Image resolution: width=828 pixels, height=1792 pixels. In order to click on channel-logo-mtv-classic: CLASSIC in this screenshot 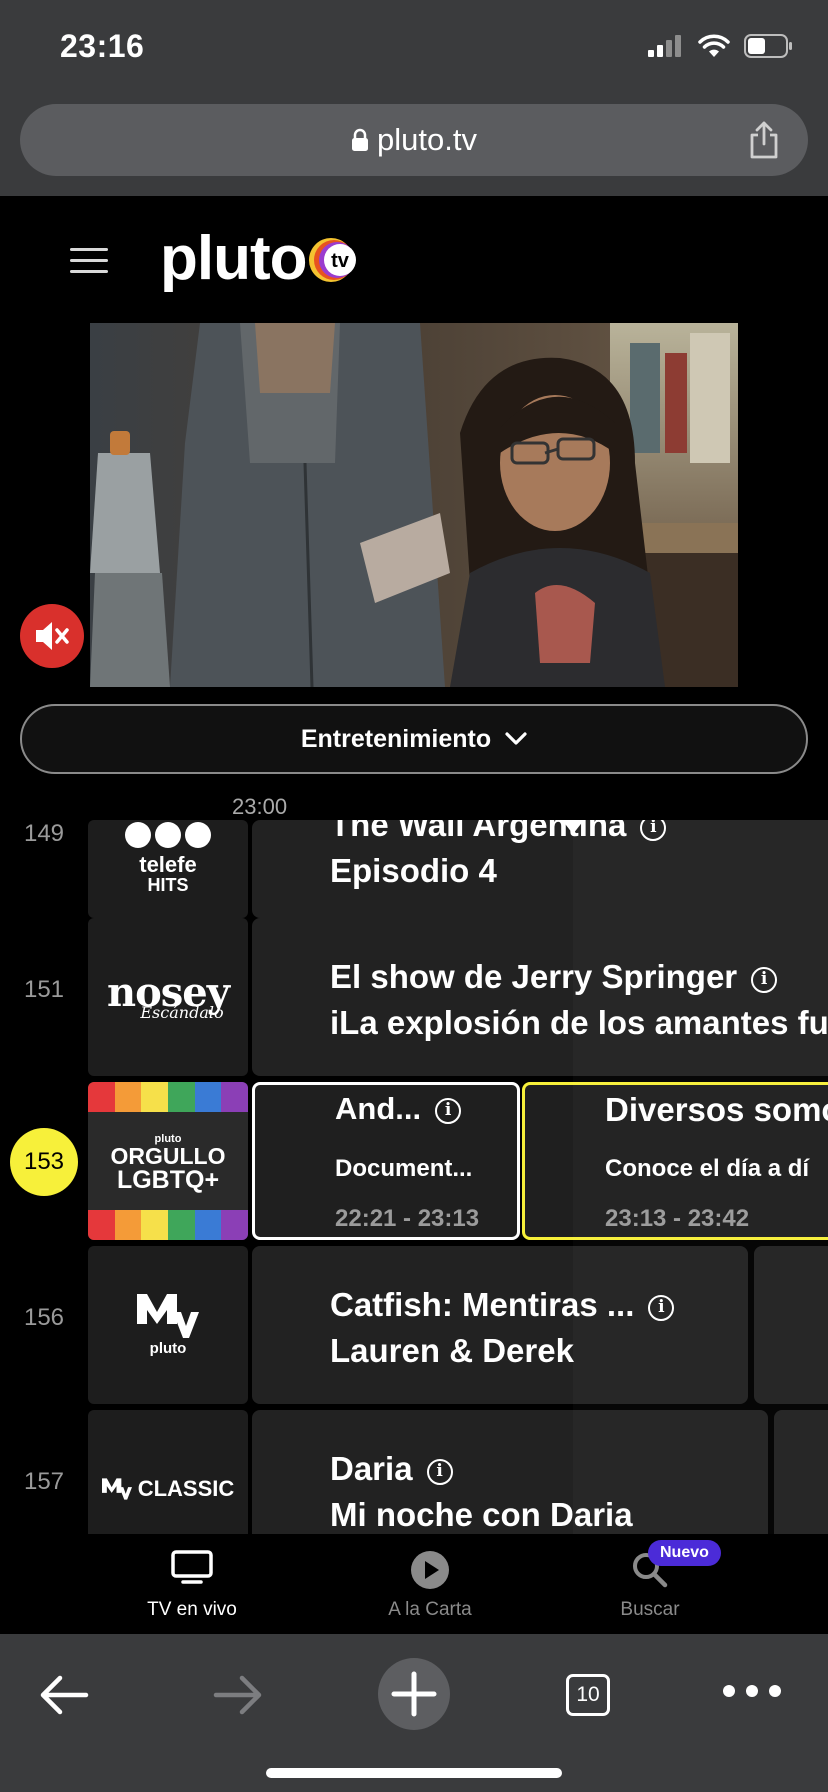, I will do `click(168, 1472)`.